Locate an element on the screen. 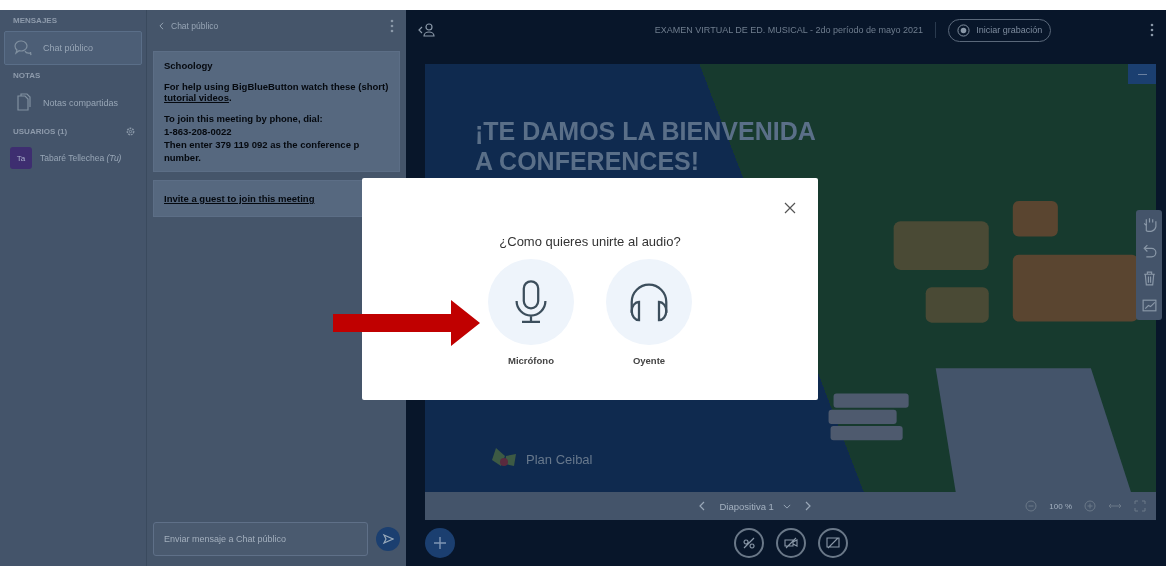 The image size is (1166, 566). message-text: number. is located at coordinates (183, 157).